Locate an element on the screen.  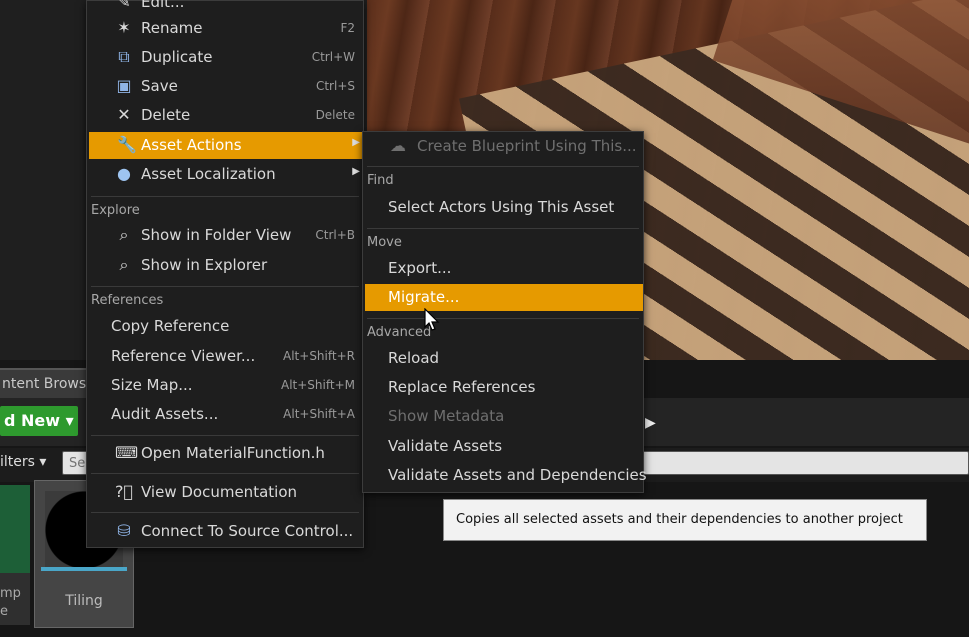
menu-item-label: Copy Reference is located at coordinates (170, 326).